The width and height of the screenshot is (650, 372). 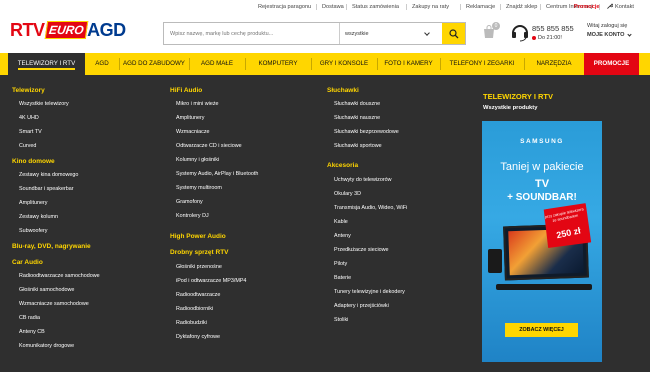 What do you see at coordinates (518, 96) in the screenshot?
I see `promo-category-title: TELEWIZORY I RTV` at bounding box center [518, 96].